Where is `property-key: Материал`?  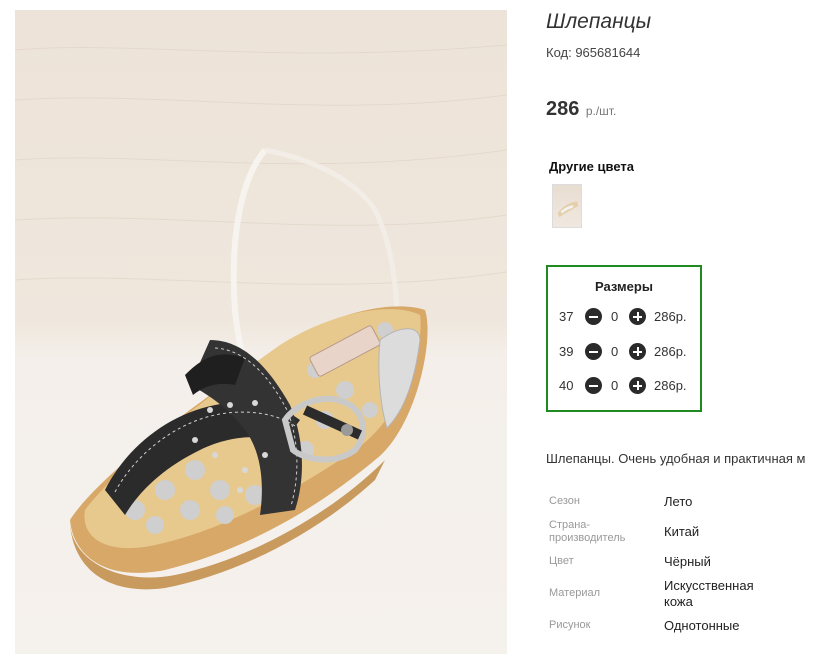
property-key: Материал is located at coordinates (574, 593).